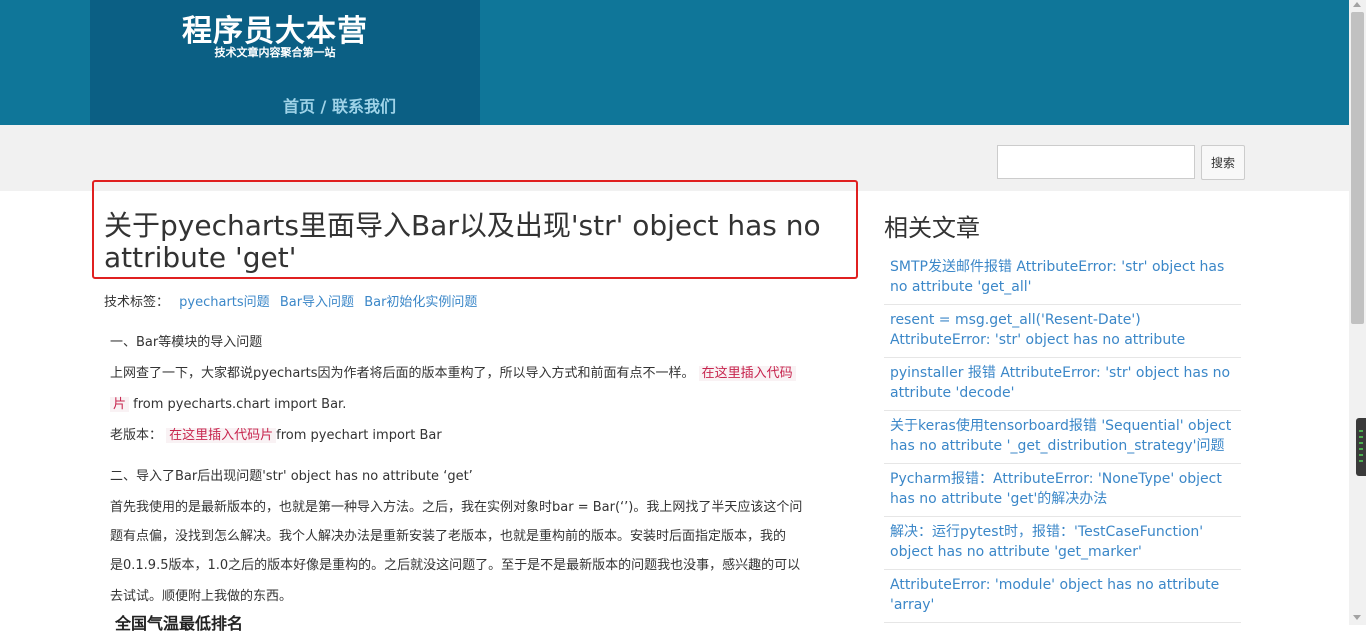 This screenshot has width=1366, height=634. What do you see at coordinates (243, 105) in the screenshot?
I see `main-nav: 首页 / 联系我们` at bounding box center [243, 105].